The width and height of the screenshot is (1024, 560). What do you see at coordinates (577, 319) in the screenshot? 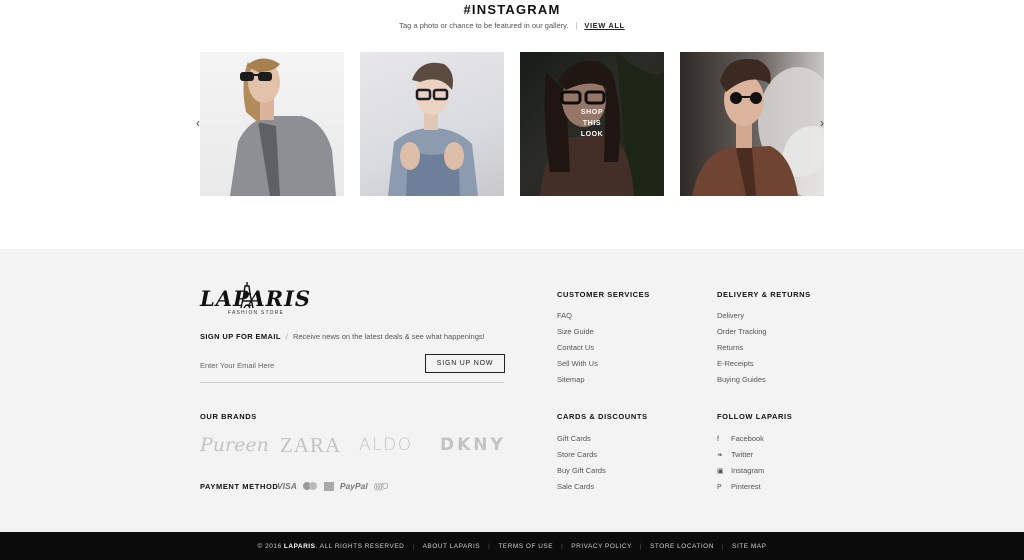
I see `footer-link-faq: FAQ` at bounding box center [577, 319].